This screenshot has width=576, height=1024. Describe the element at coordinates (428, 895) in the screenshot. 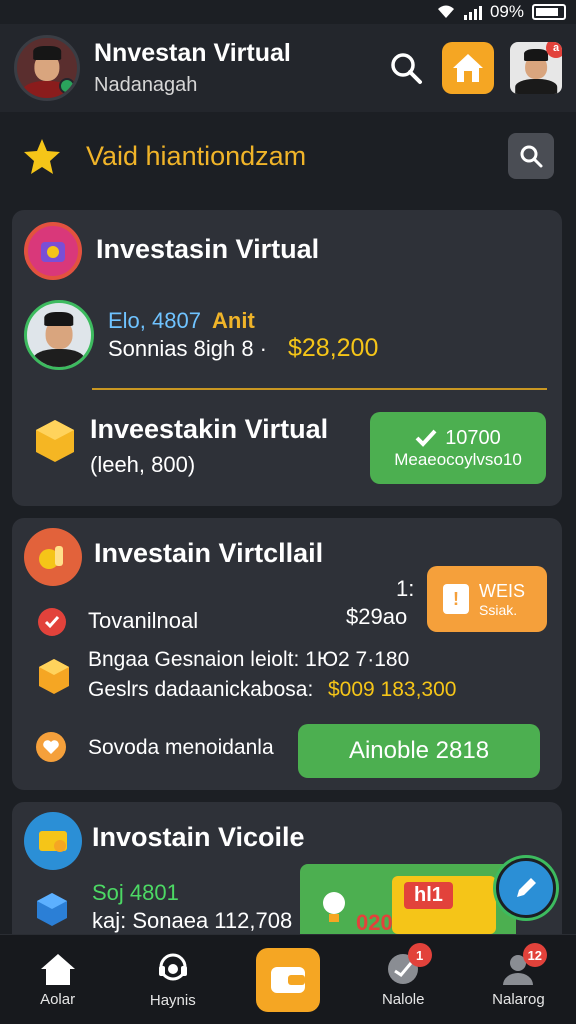

I see `promo-tag: hl1` at that location.